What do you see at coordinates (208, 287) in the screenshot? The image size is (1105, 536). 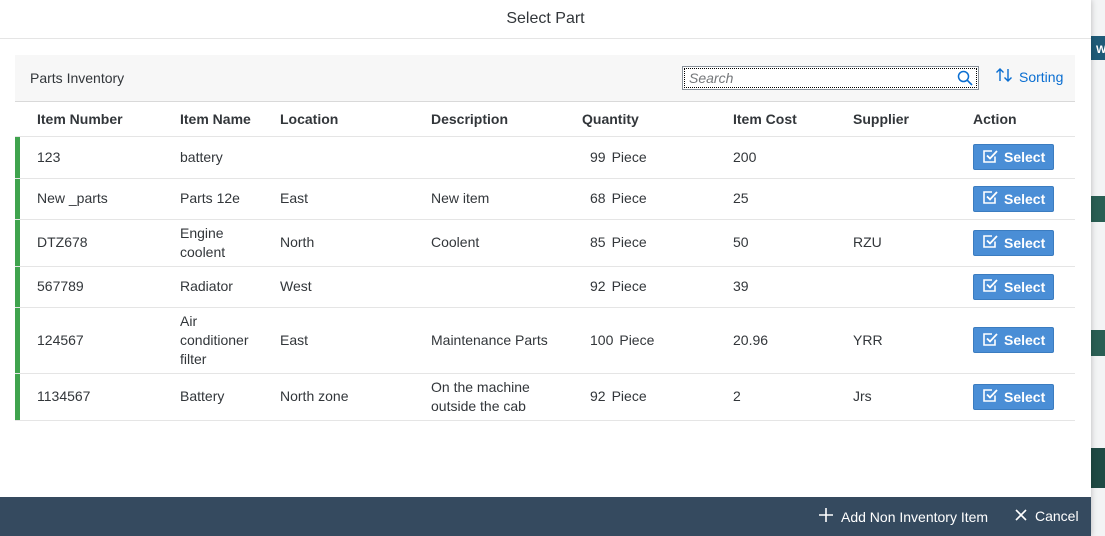 I see `item-name-cell: Radiator` at bounding box center [208, 287].